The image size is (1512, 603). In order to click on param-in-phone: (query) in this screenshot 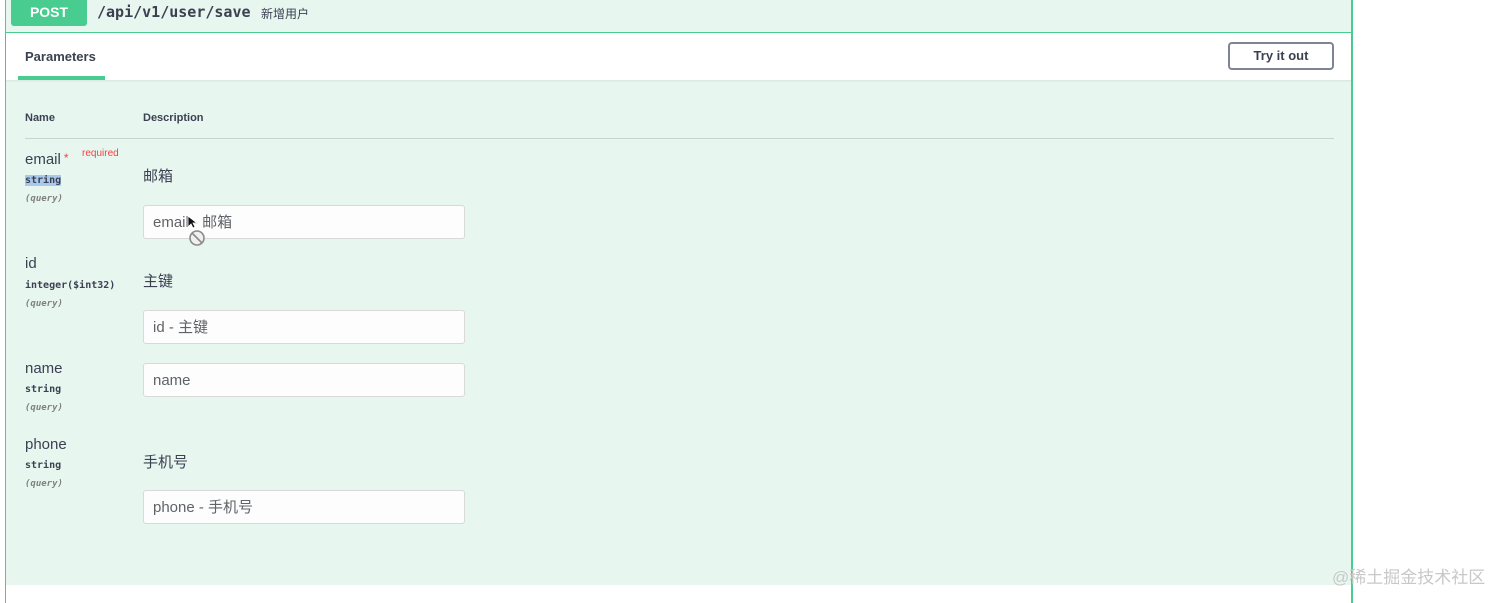, I will do `click(44, 484)`.